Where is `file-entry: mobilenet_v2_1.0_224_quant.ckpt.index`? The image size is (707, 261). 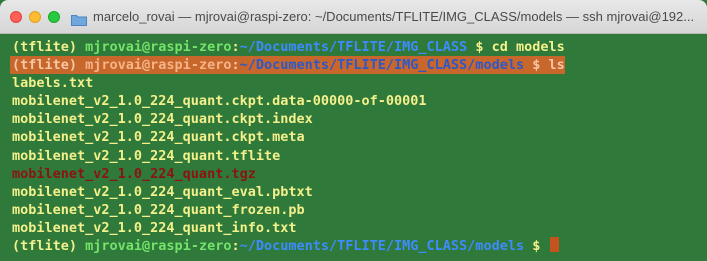 file-entry: mobilenet_v2_1.0_224_quant.ckpt.index is located at coordinates (162, 119).